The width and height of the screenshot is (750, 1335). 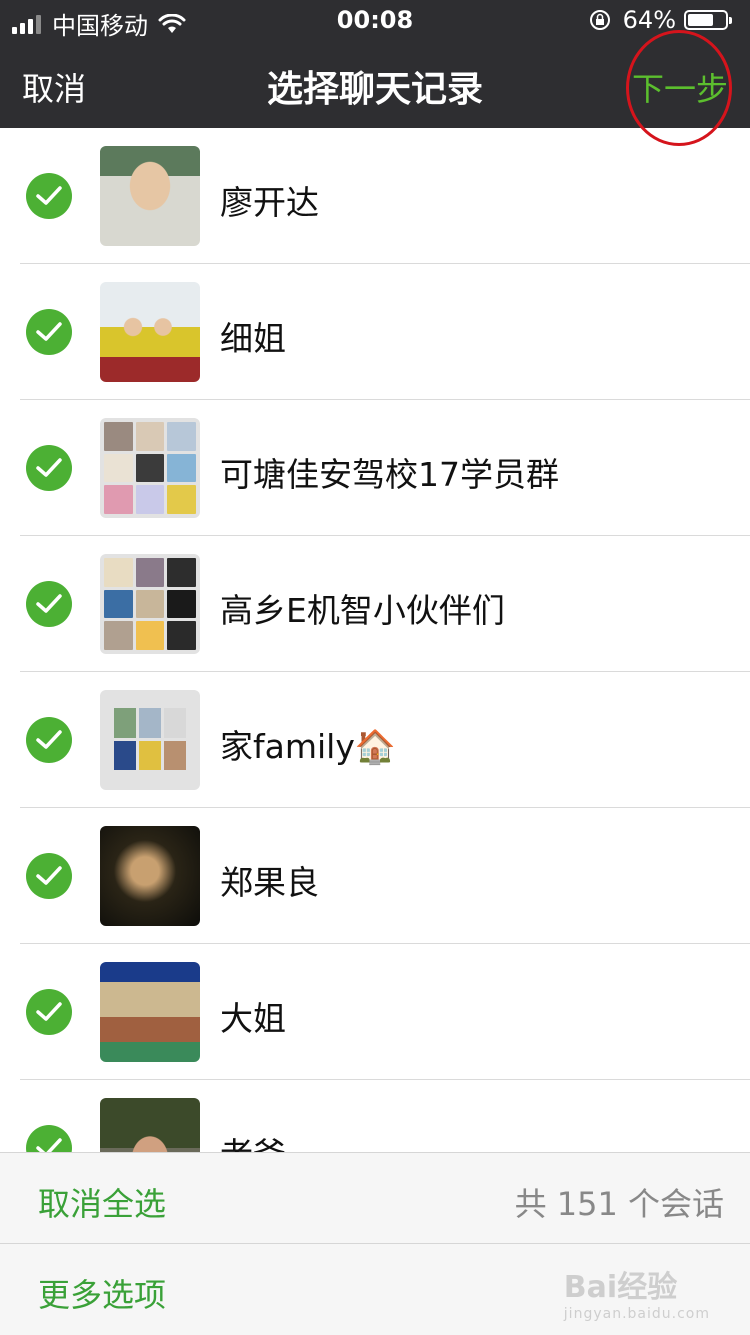 I want to click on navigation-bar: 取消 选择聊天记录 下一步, so click(x=375, y=88).